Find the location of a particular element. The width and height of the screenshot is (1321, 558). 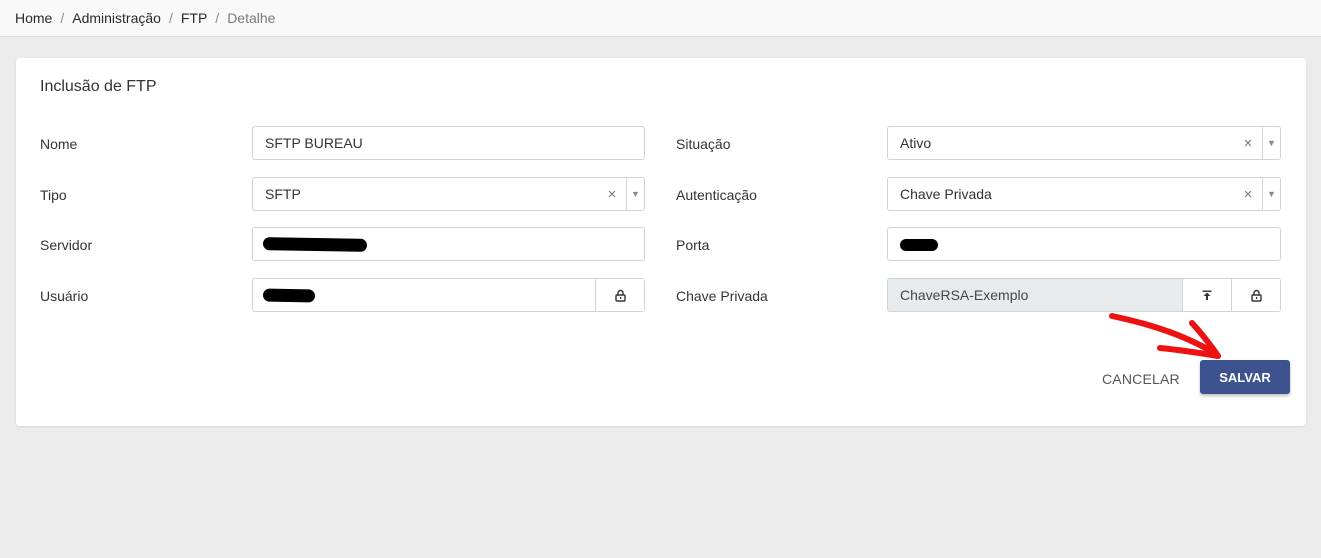

chave-upload-button is located at coordinates (1206, 295).